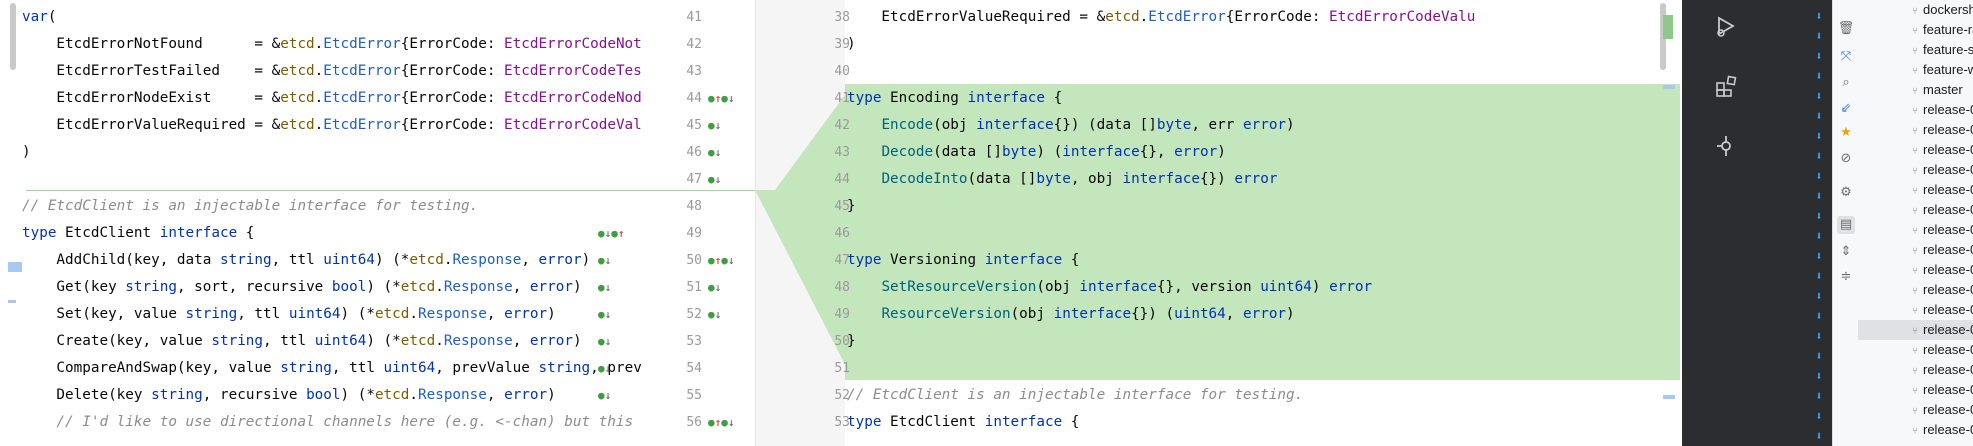 The image size is (1973, 446). I want to click on update-icon: ⇙, so click(1846, 109).